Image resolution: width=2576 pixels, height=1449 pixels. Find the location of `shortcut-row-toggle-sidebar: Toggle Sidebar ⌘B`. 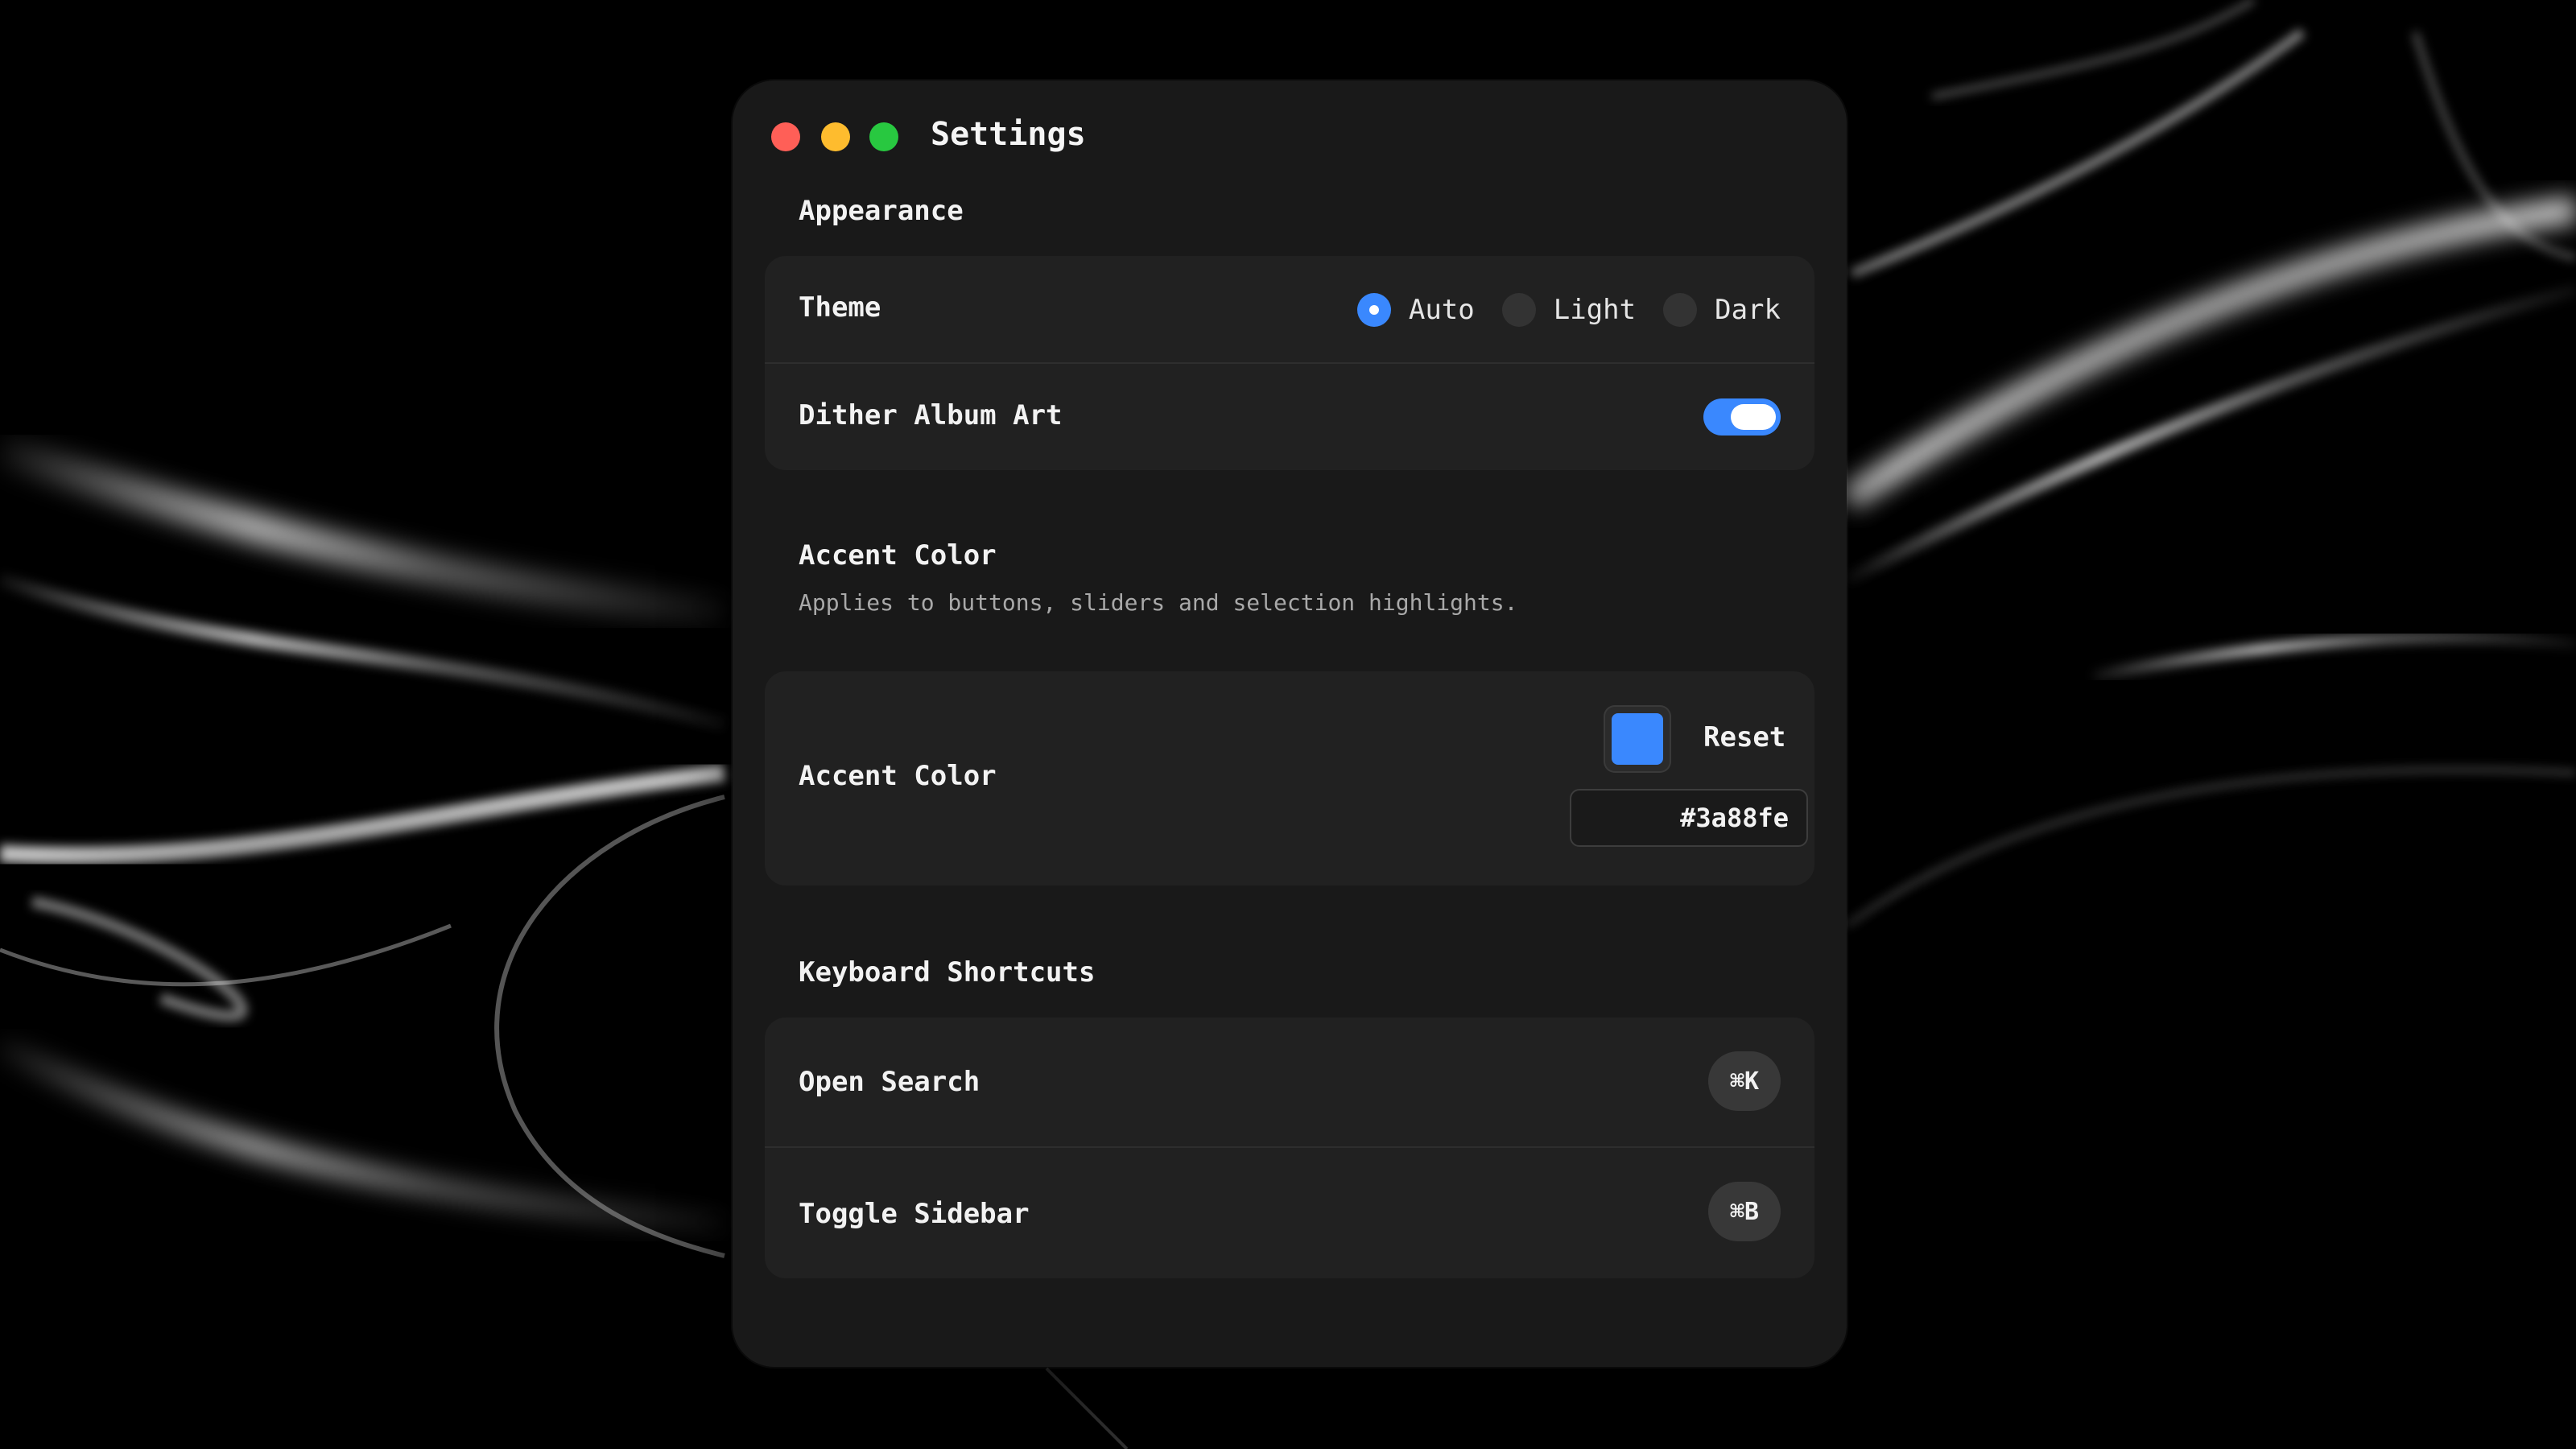

shortcut-row-toggle-sidebar: Toggle Sidebar ⌘B is located at coordinates (1289, 1213).